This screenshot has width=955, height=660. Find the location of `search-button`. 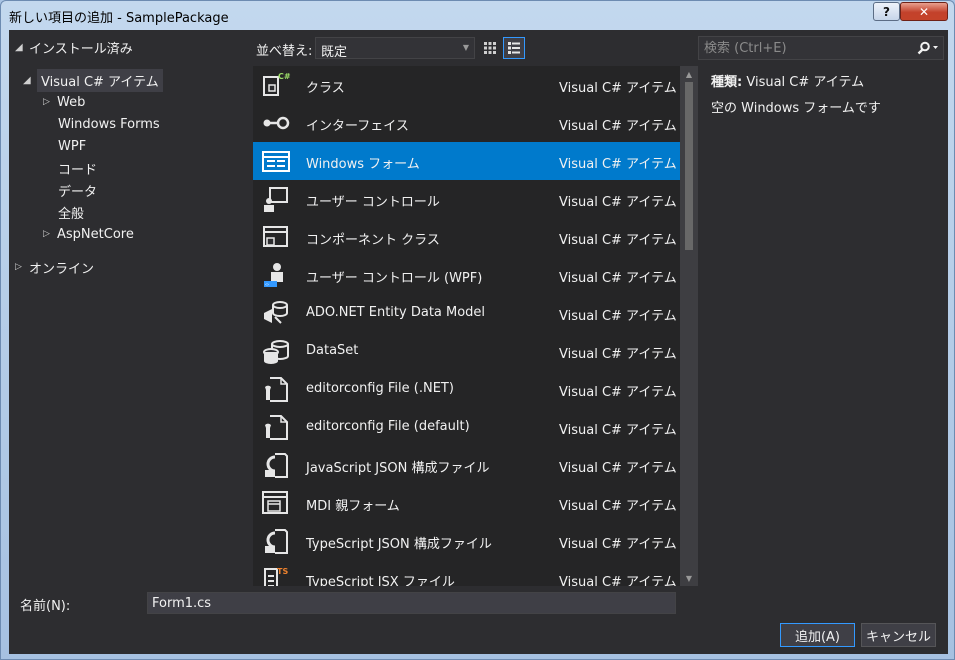

search-button is located at coordinates (928, 48).